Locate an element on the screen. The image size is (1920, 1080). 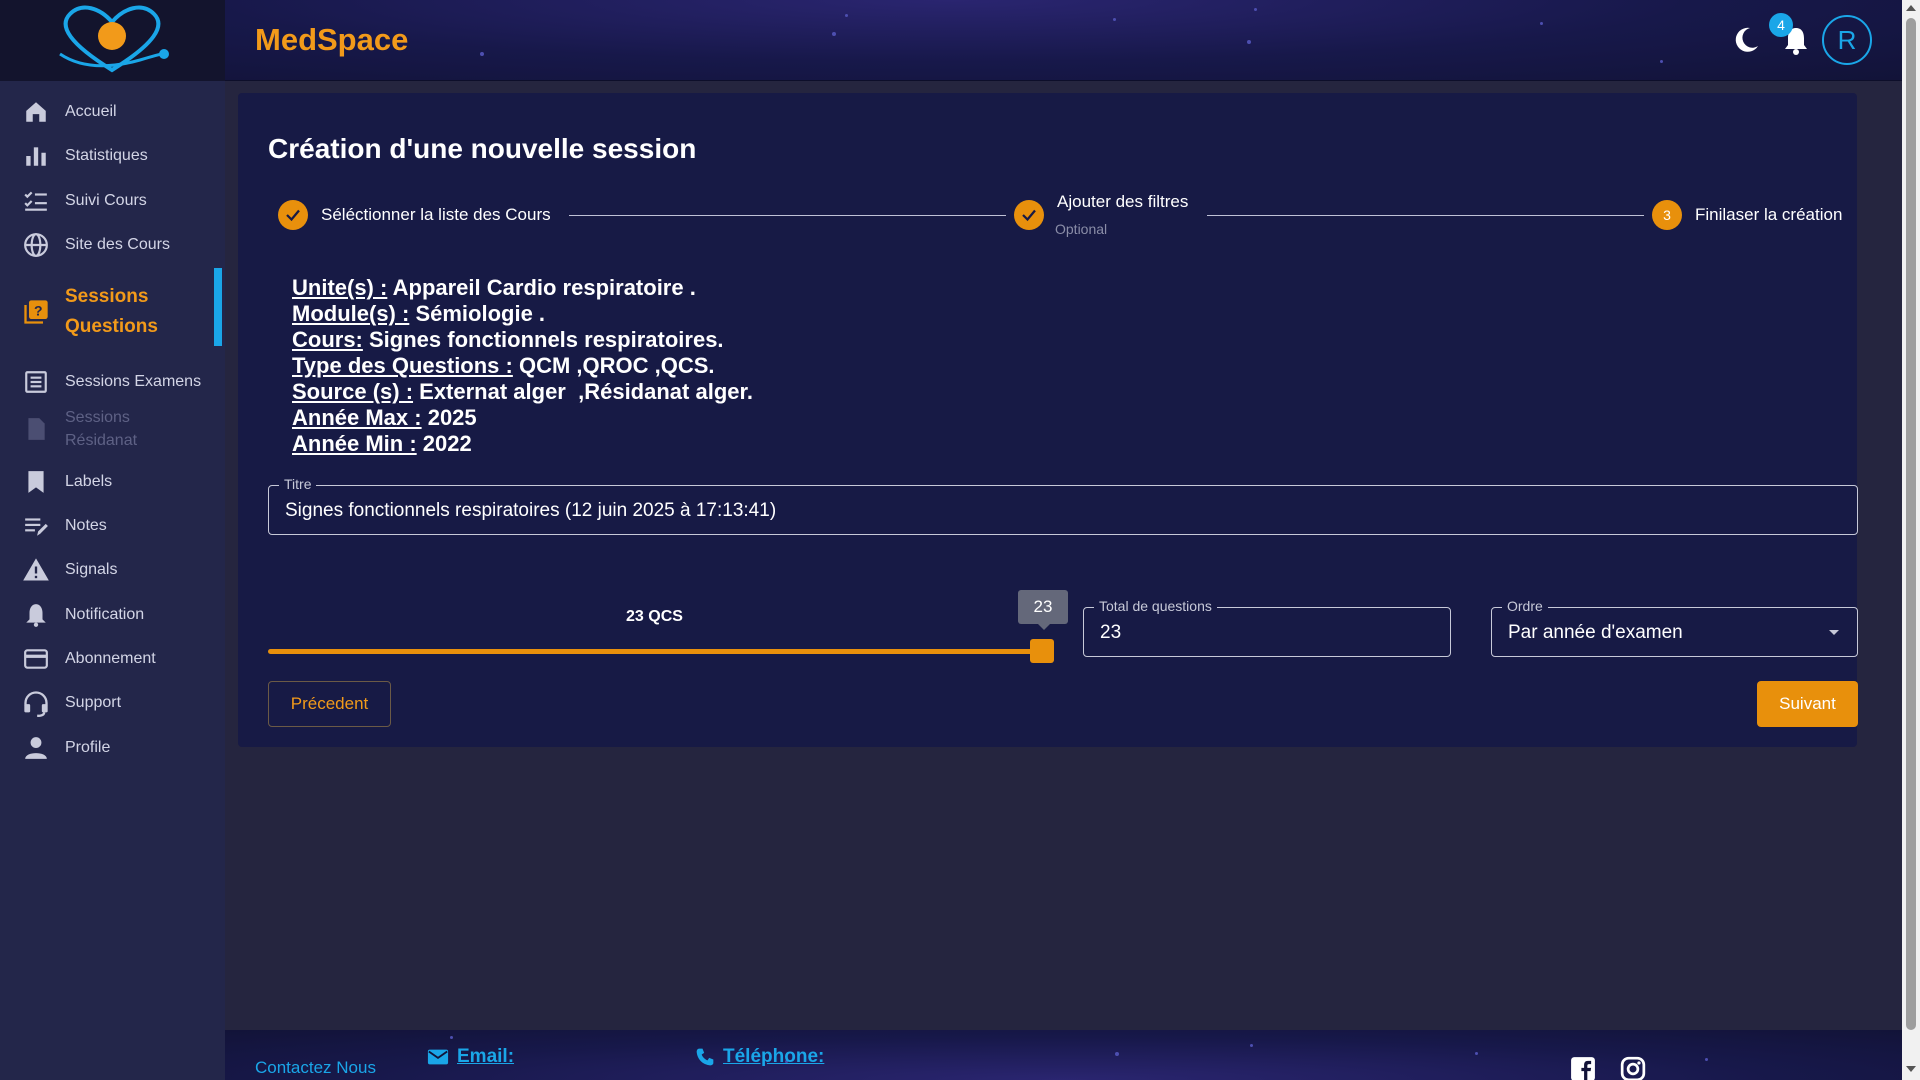
moon-icon is located at coordinates (1746, 39).